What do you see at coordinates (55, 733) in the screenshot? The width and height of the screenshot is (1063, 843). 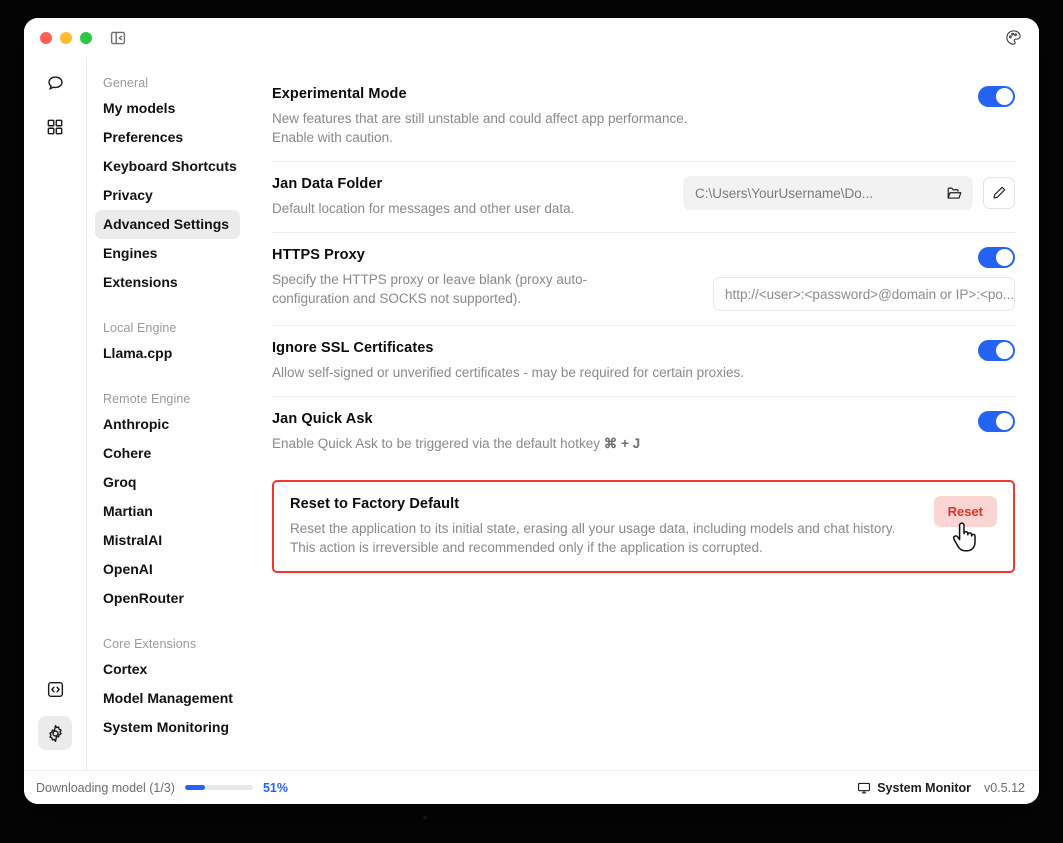 I see `gear-icon` at bounding box center [55, 733].